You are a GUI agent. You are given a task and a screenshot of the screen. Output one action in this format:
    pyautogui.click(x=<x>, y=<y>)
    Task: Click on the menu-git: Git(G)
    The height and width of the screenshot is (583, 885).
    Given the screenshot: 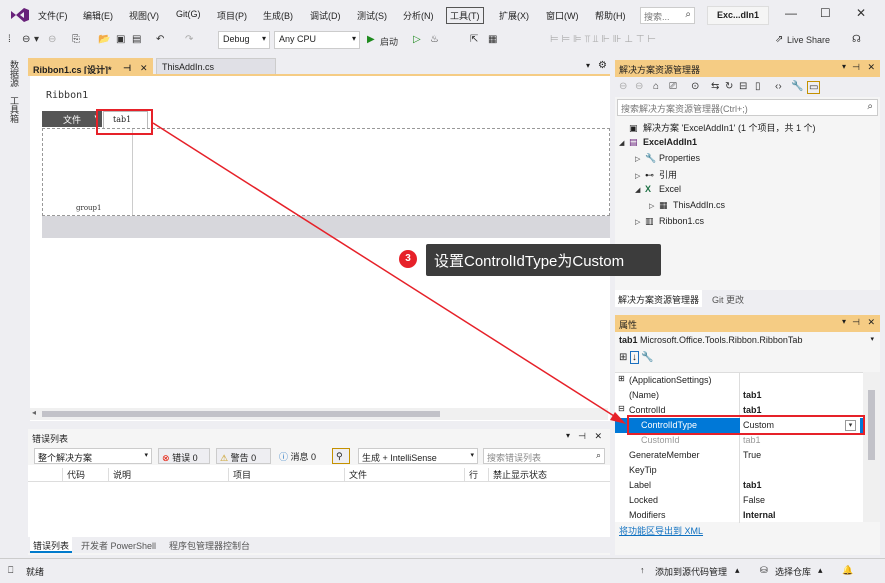 What is the action you would take?
    pyautogui.click(x=188, y=14)
    